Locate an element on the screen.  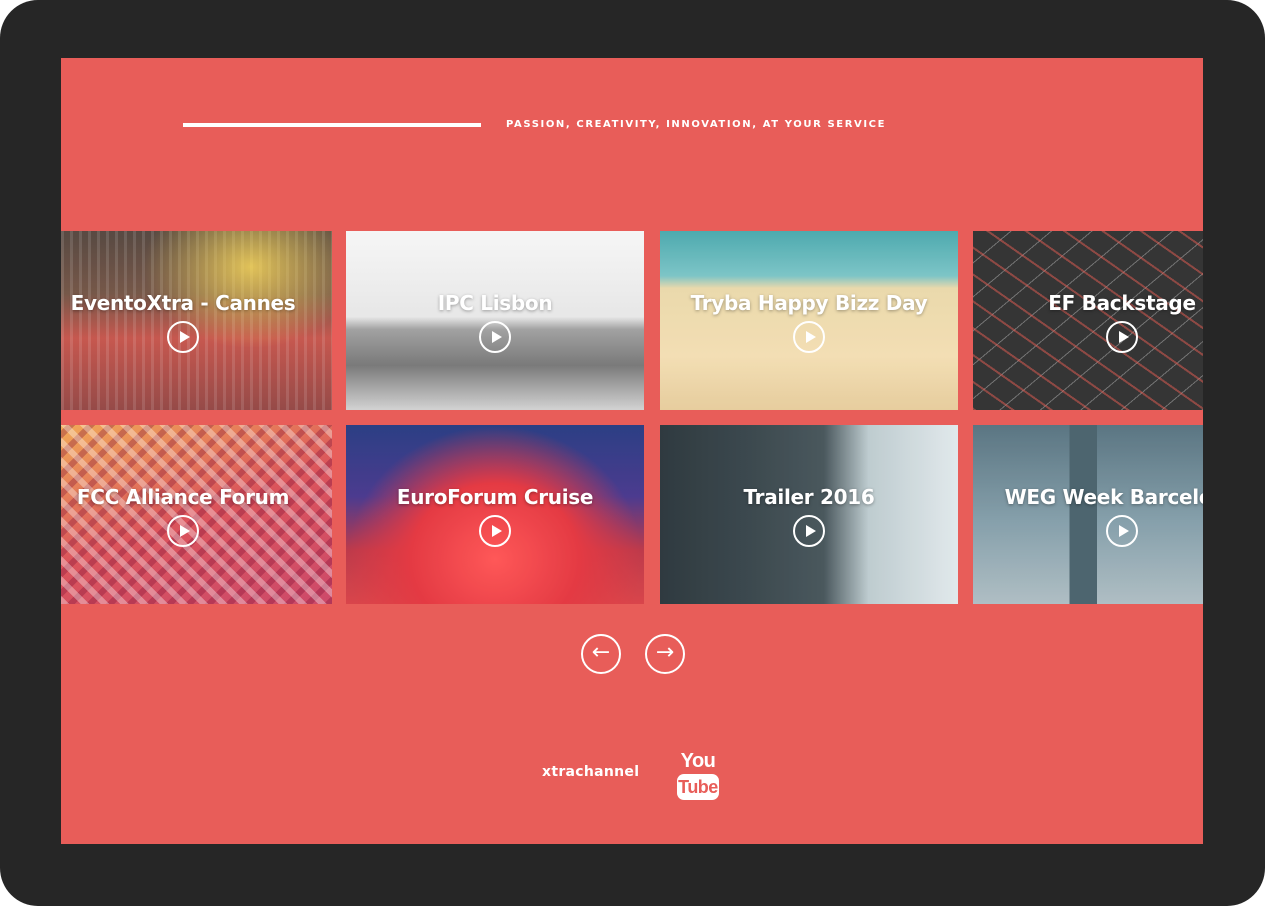
youtube-icon: You Tube is located at coordinates (698, 776).